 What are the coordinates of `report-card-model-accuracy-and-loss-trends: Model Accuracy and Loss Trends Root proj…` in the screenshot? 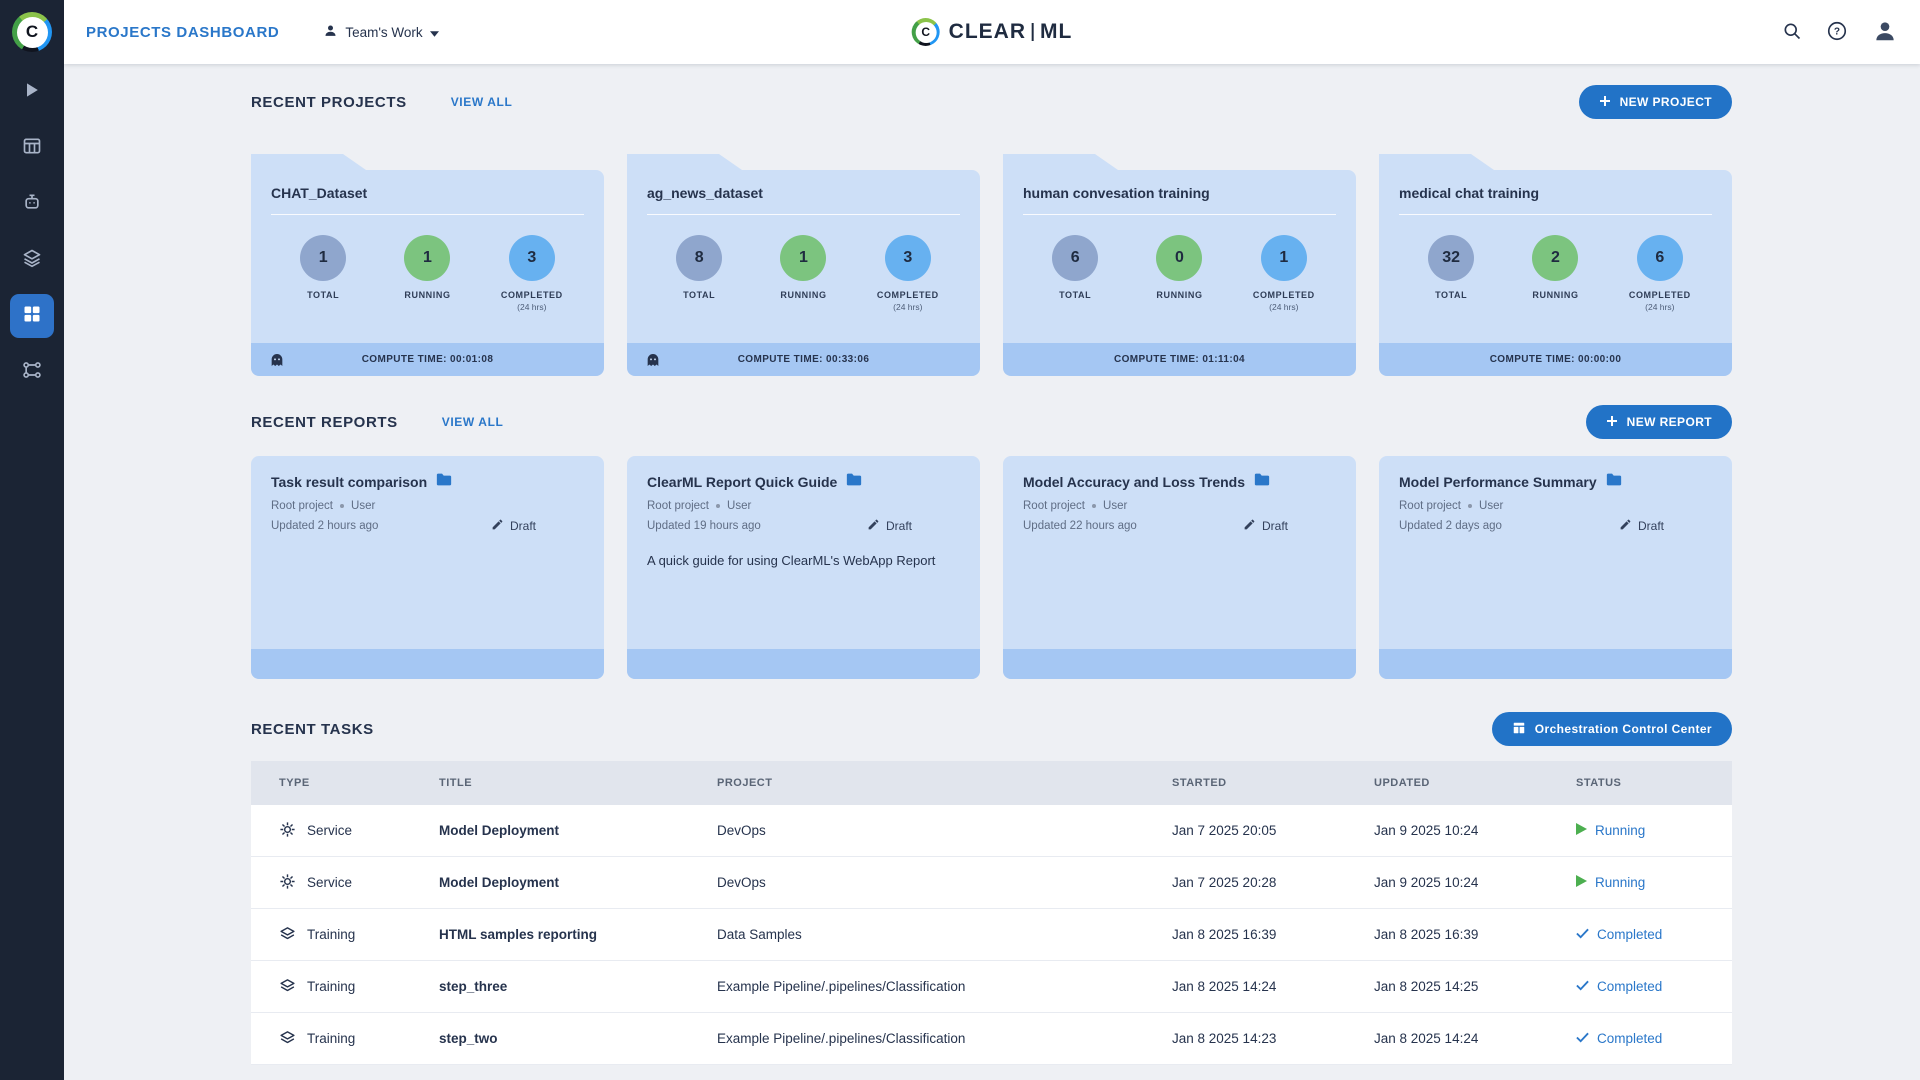 It's located at (1179, 567).